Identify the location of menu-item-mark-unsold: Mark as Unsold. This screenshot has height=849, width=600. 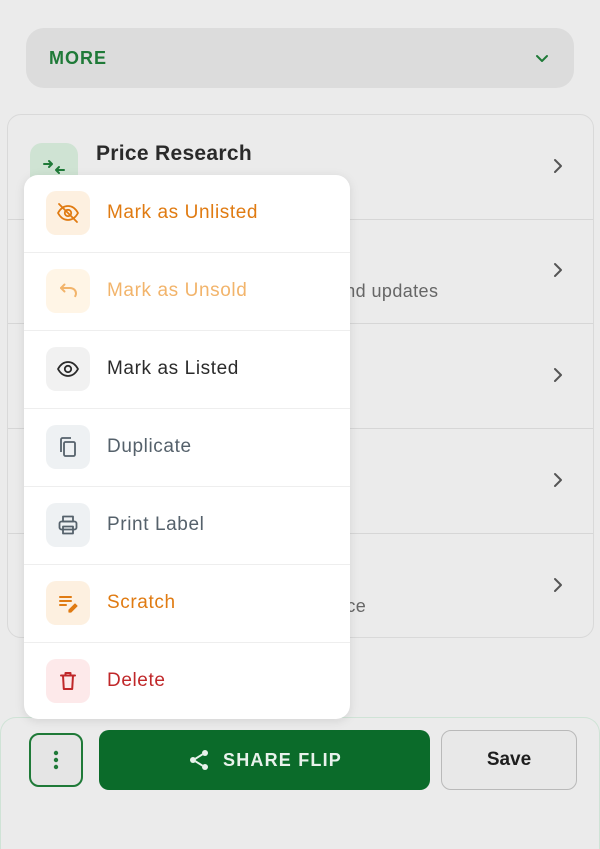
(187, 292).